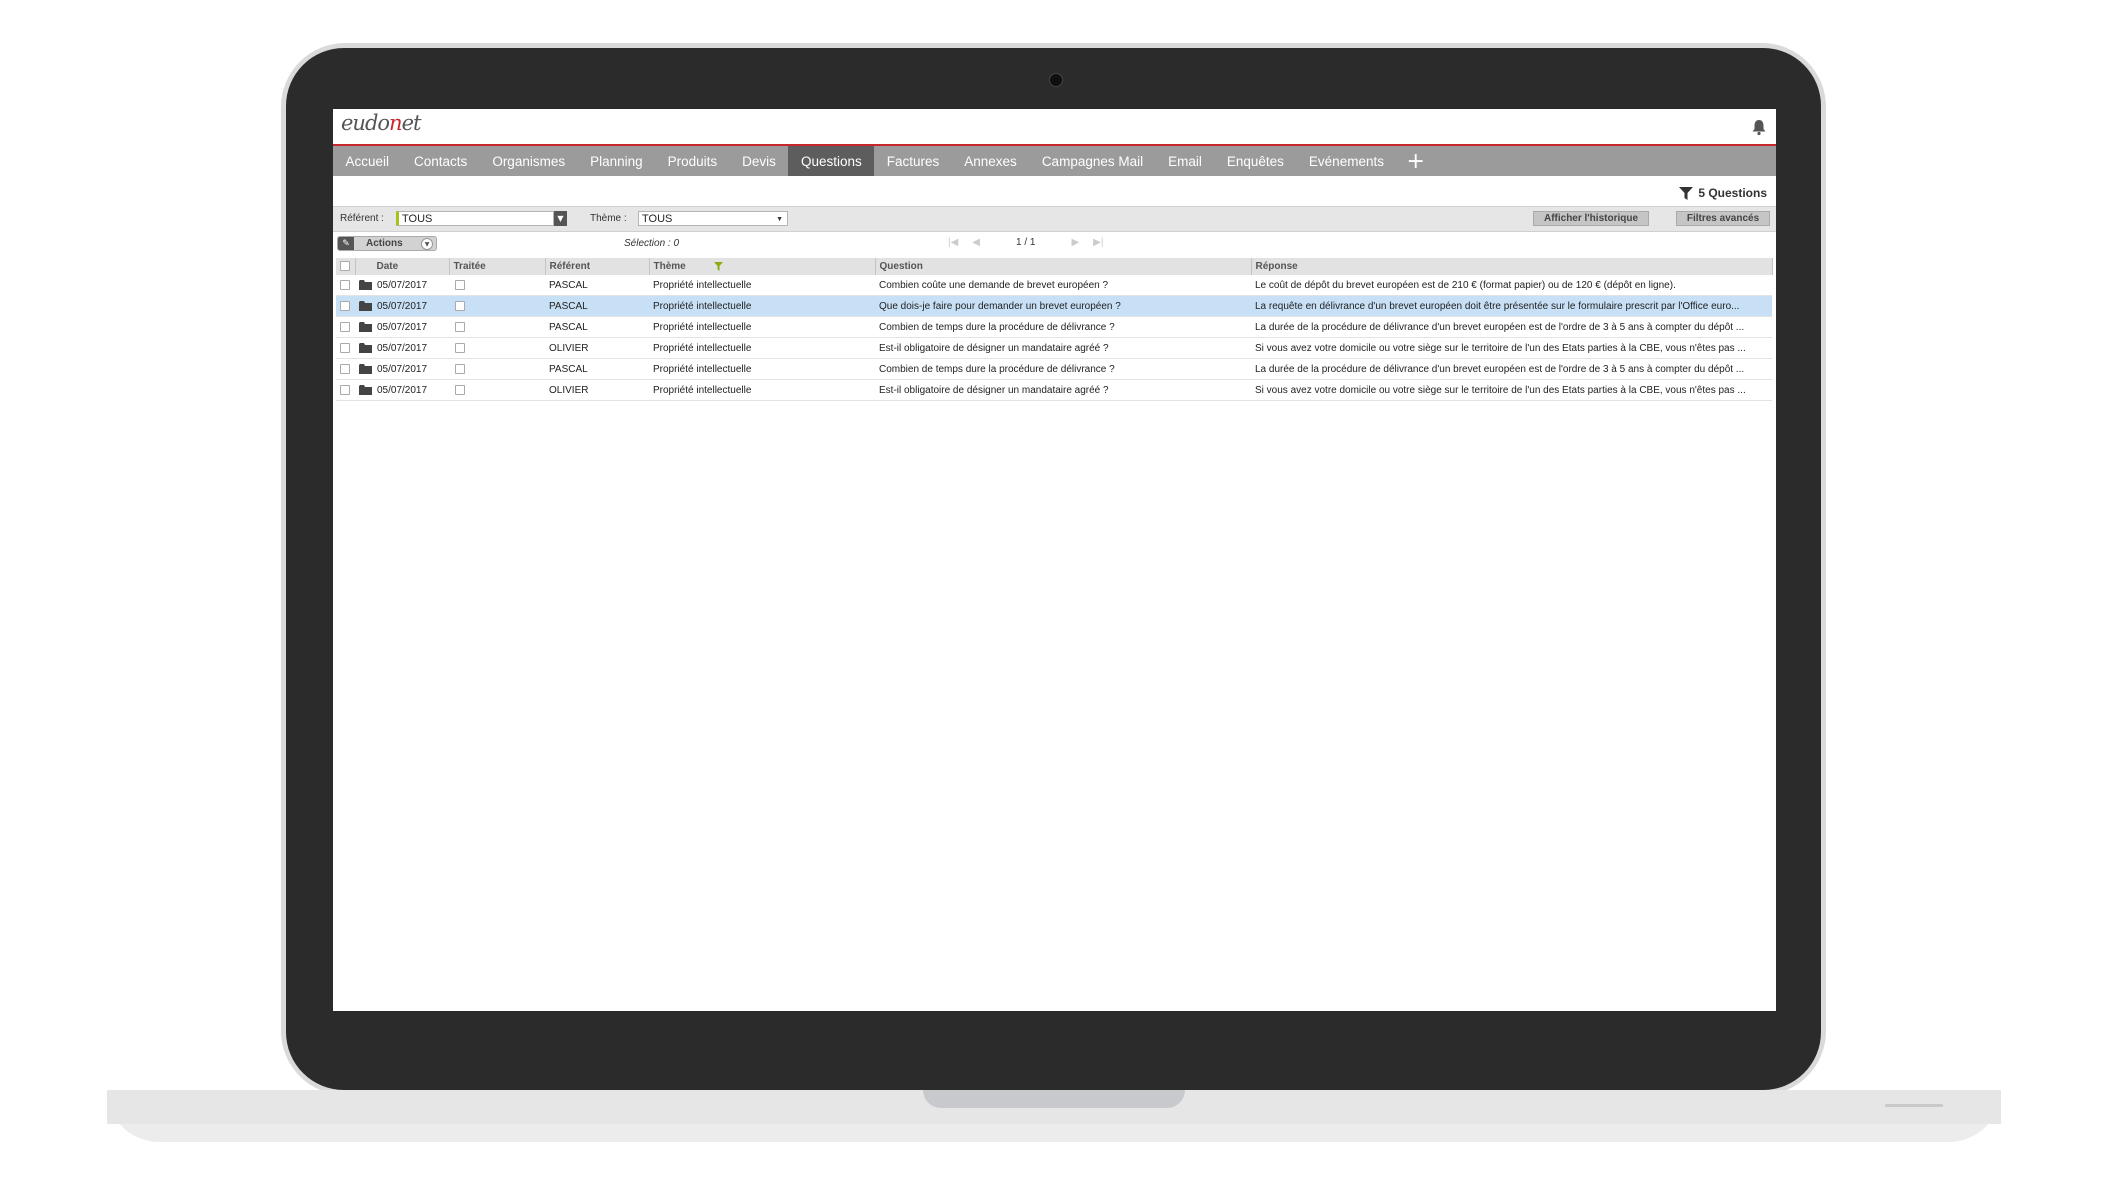 The height and width of the screenshot is (1195, 2108). What do you see at coordinates (1098, 242) in the screenshot?
I see `last-page-icon: ▶|` at bounding box center [1098, 242].